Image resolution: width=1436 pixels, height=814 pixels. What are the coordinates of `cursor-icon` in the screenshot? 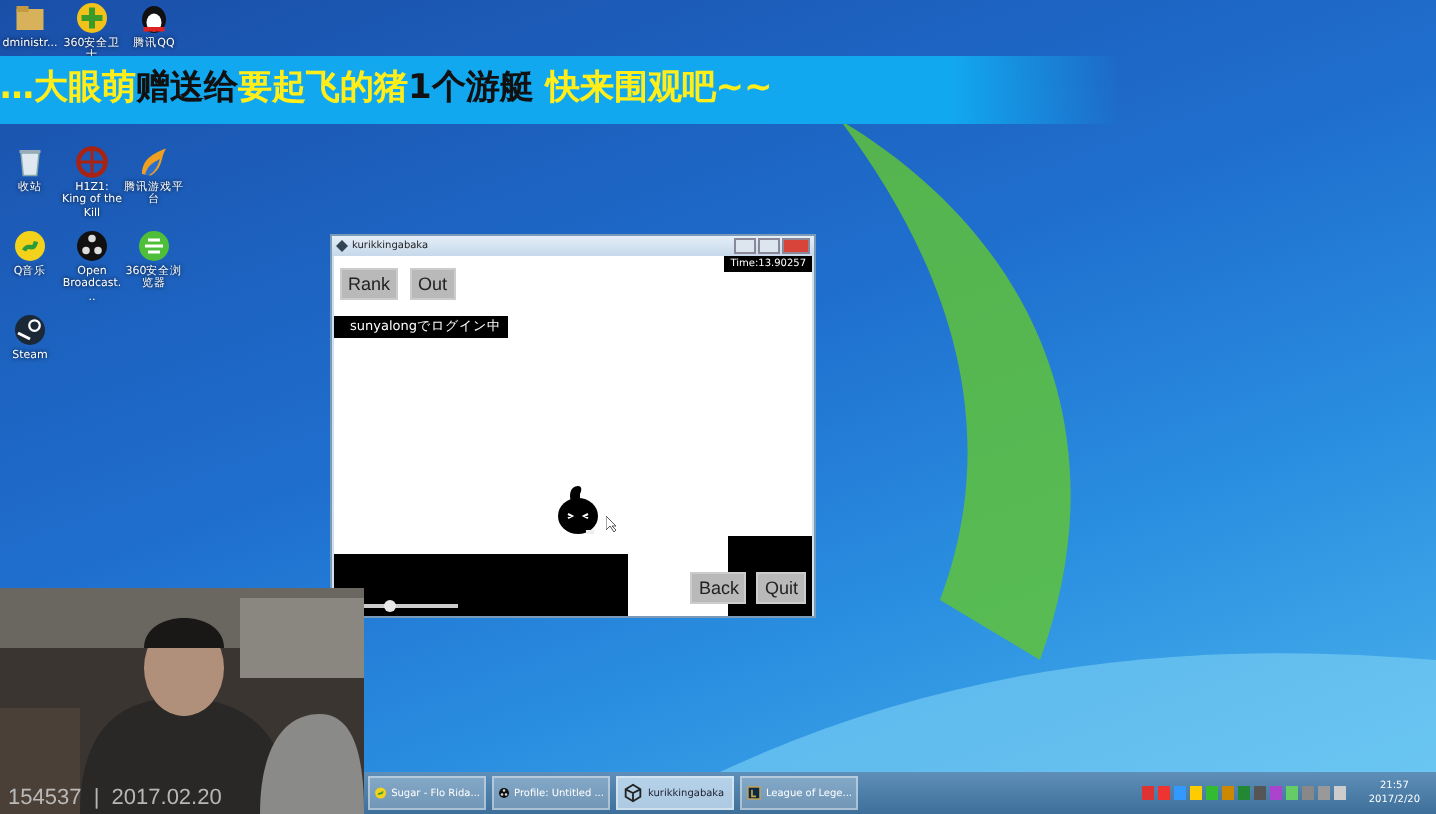 It's located at (611, 524).